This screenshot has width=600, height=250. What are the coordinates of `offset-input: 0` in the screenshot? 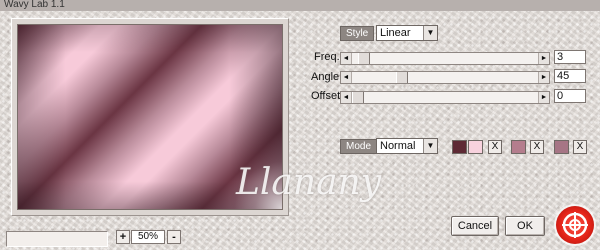 It's located at (570, 96).